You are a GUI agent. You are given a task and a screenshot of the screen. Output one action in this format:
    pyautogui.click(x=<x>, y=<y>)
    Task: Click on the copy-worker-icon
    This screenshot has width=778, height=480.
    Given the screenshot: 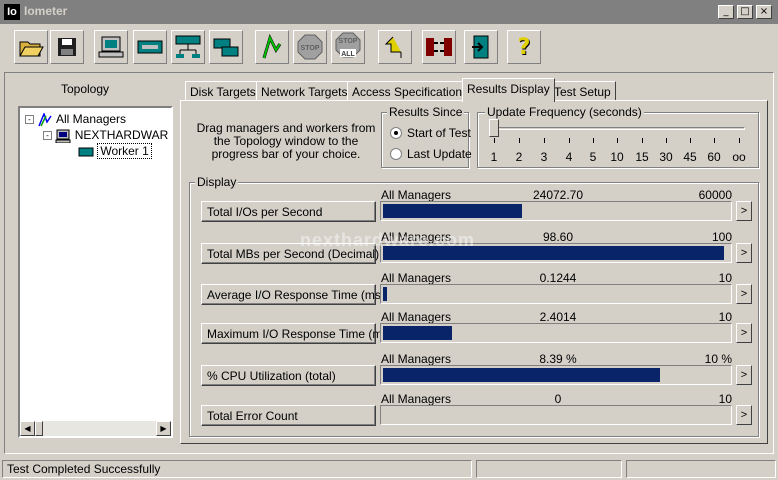 What is the action you would take?
    pyautogui.click(x=226, y=47)
    